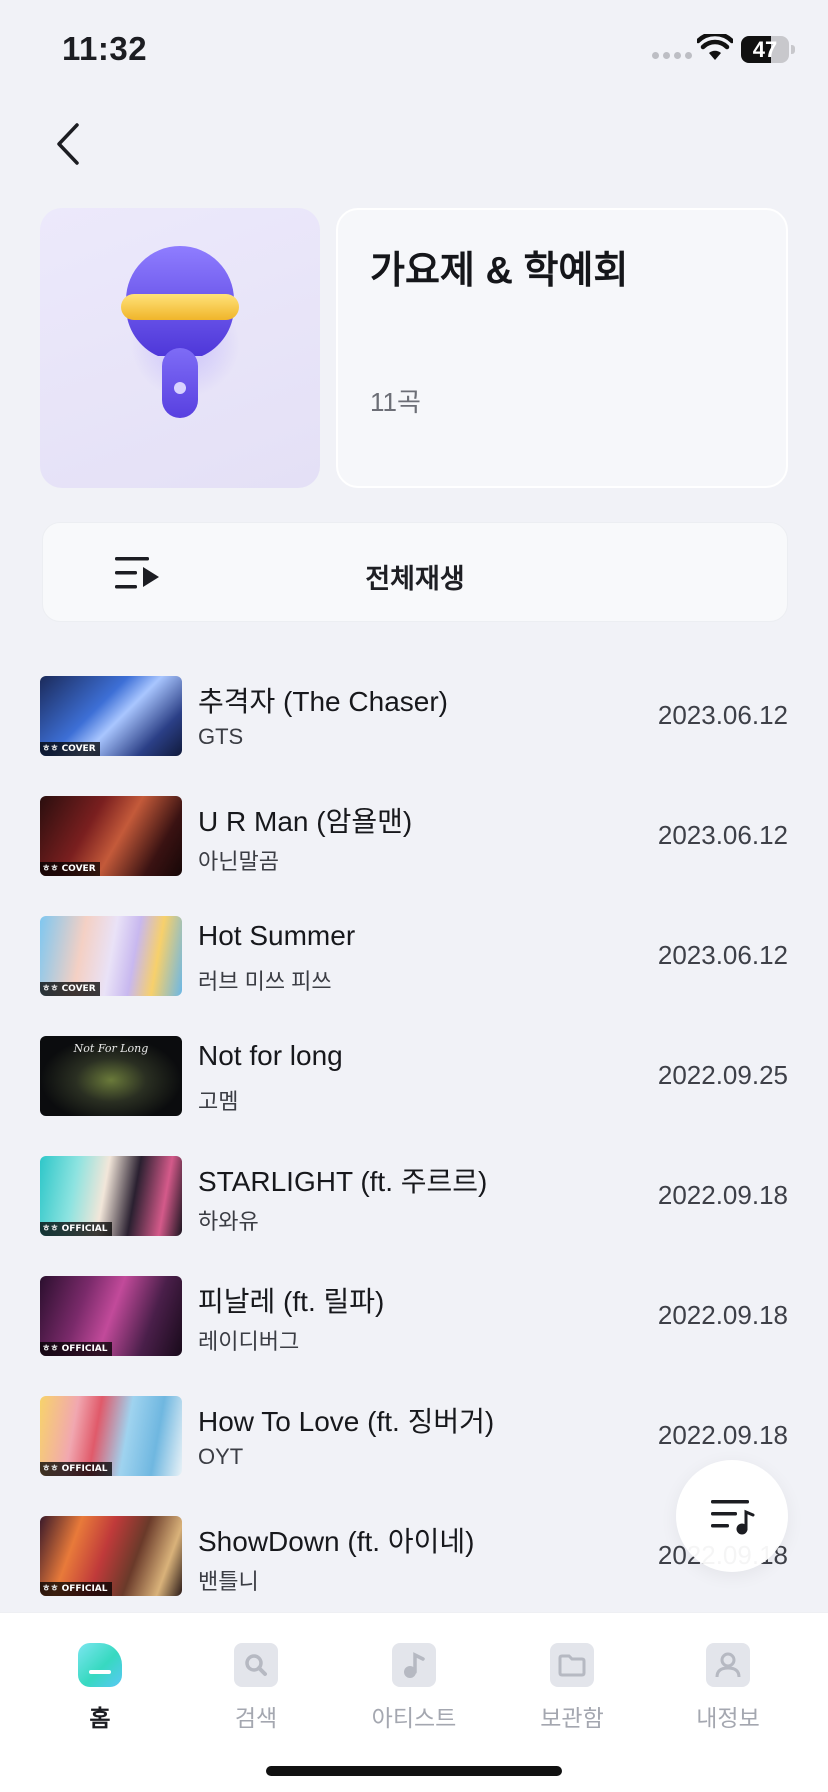  I want to click on playlist-cover, so click(180, 348).